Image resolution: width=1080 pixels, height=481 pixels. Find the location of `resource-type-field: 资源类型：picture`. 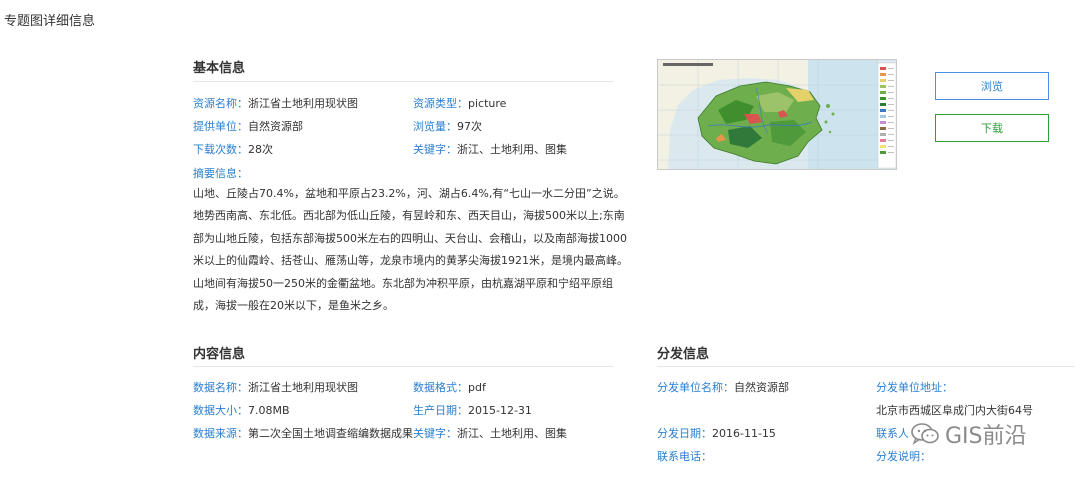

resource-type-field: 资源类型：picture is located at coordinates (459, 104).